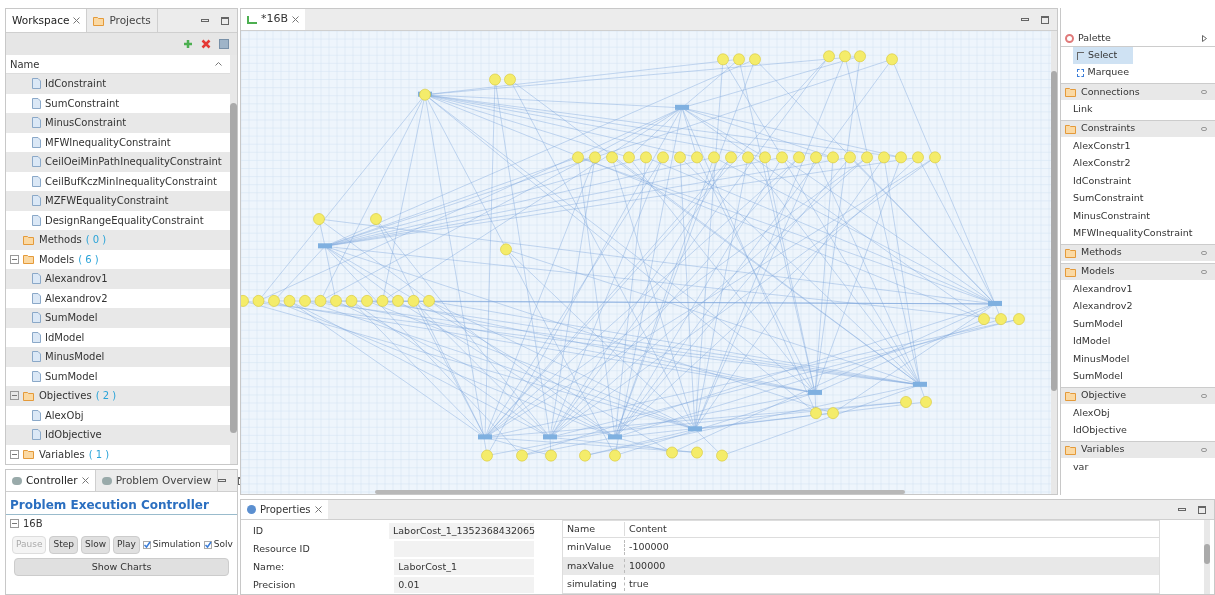 The height and width of the screenshot is (595, 1215). Describe the element at coordinates (118, 84) in the screenshot. I see `tree-item: IdConstraint` at that location.